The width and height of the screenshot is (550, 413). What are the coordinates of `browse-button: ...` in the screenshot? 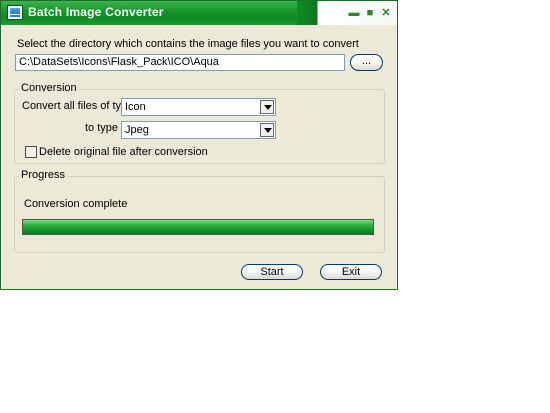 It's located at (366, 62).